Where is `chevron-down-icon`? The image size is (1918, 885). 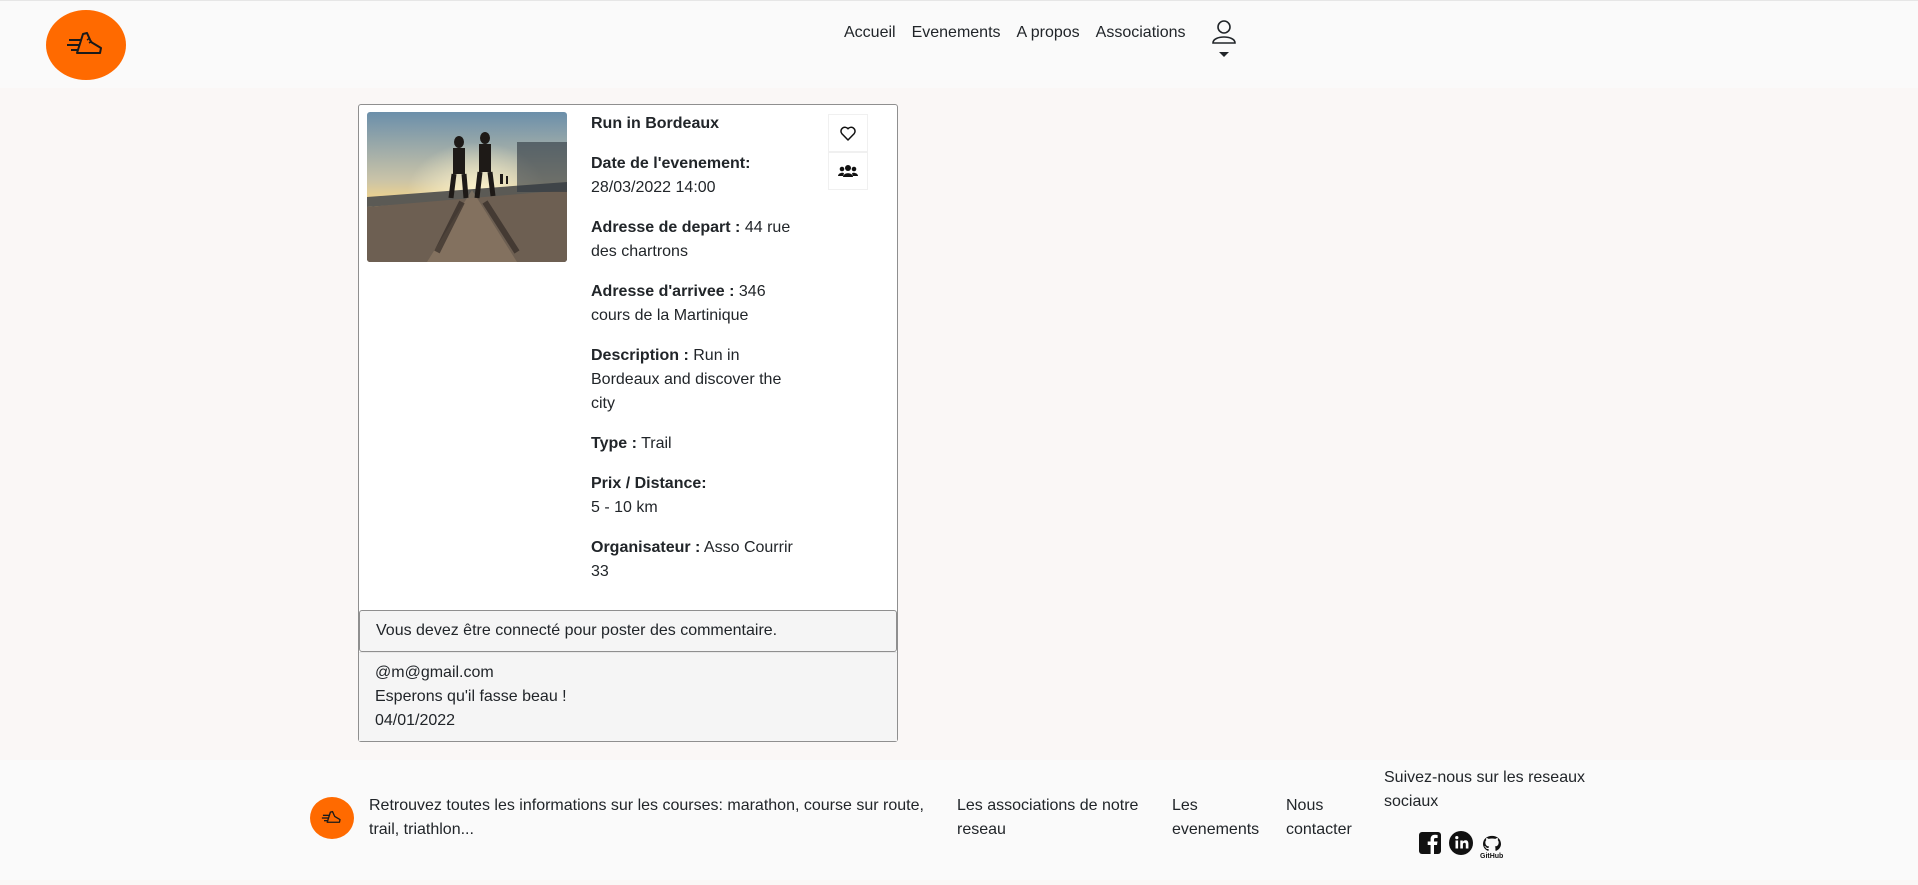 chevron-down-icon is located at coordinates (1224, 54).